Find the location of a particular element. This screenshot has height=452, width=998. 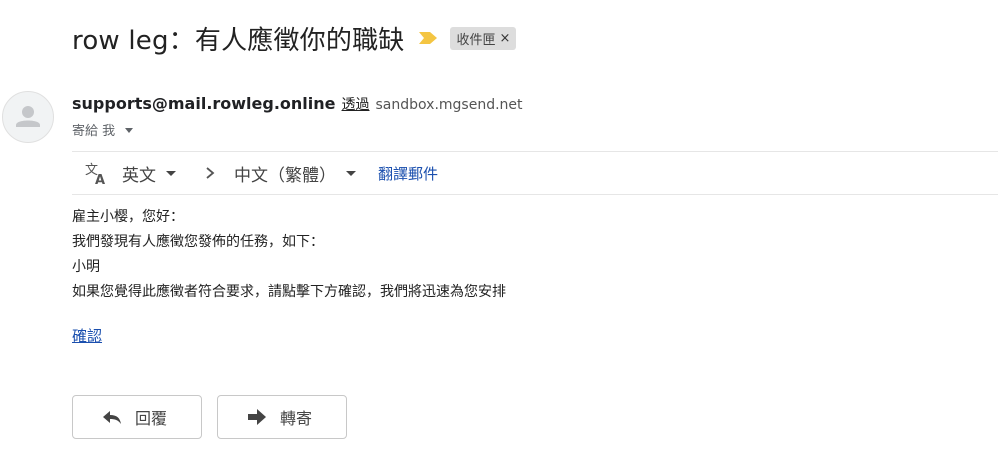

inbox-label-chip: 收件匣 × is located at coordinates (483, 38).